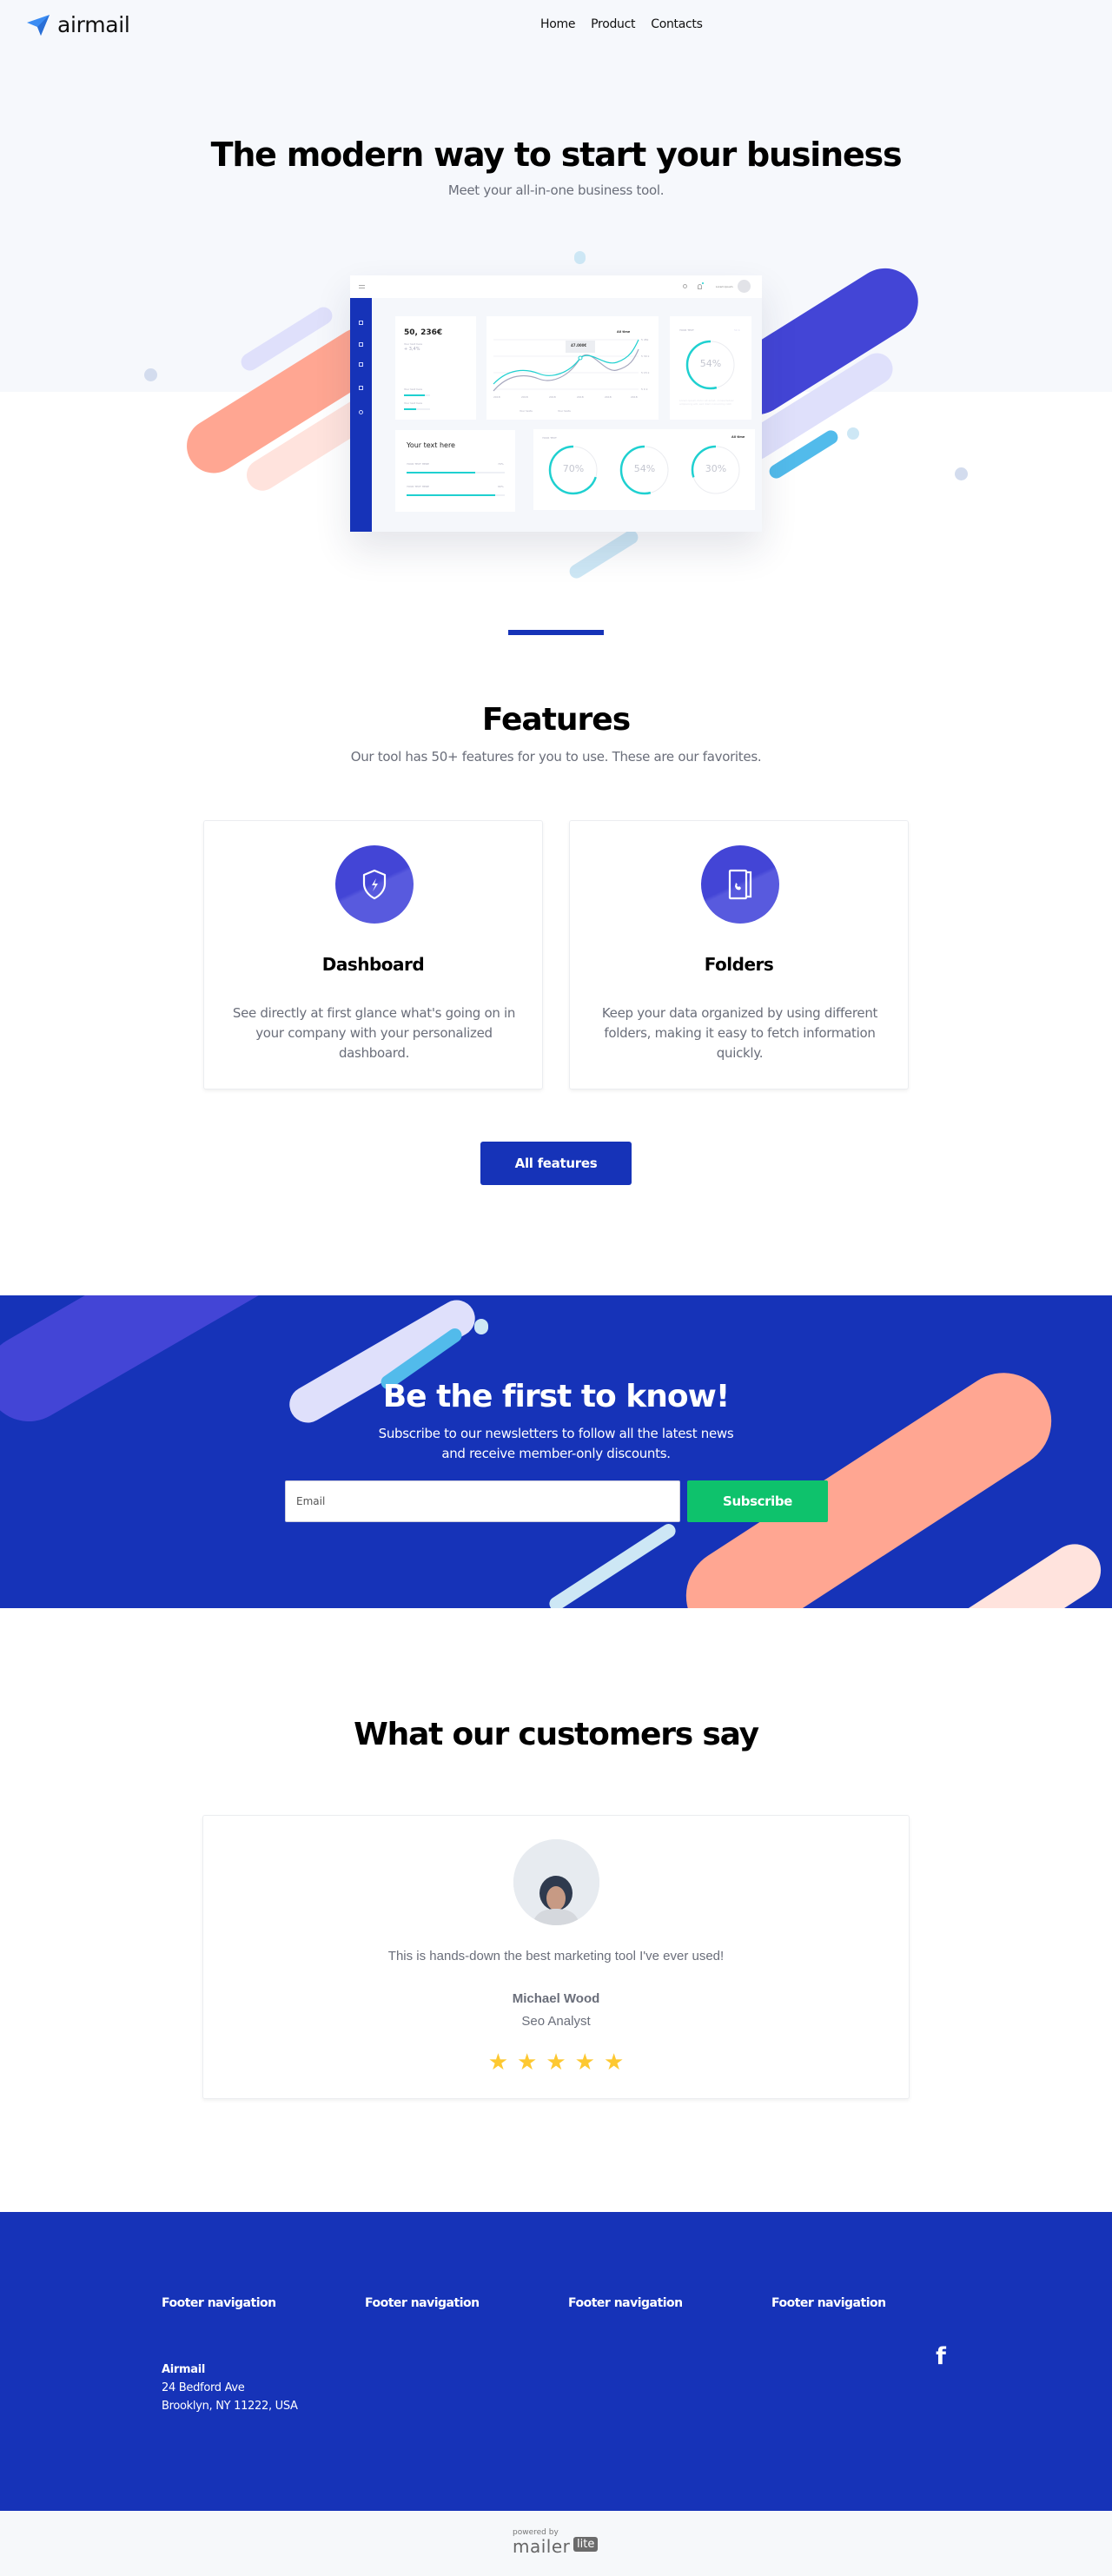 Image resolution: width=1112 pixels, height=2576 pixels. Describe the element at coordinates (361, 344) in the screenshot. I see `star-icon` at that location.